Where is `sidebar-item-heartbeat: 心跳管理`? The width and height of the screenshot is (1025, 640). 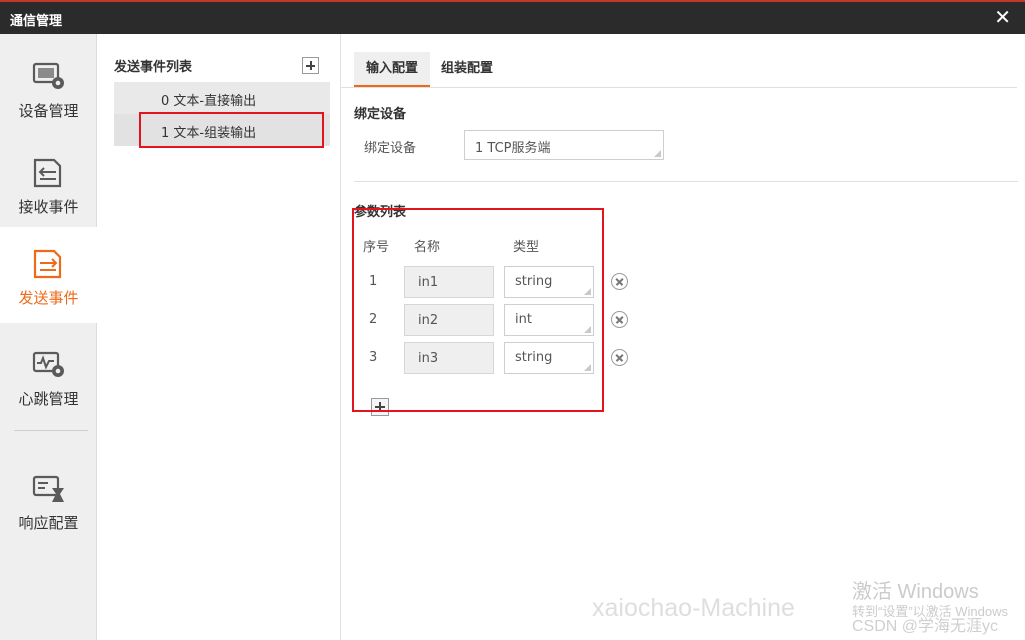 sidebar-item-heartbeat: 心跳管理 is located at coordinates (48, 376).